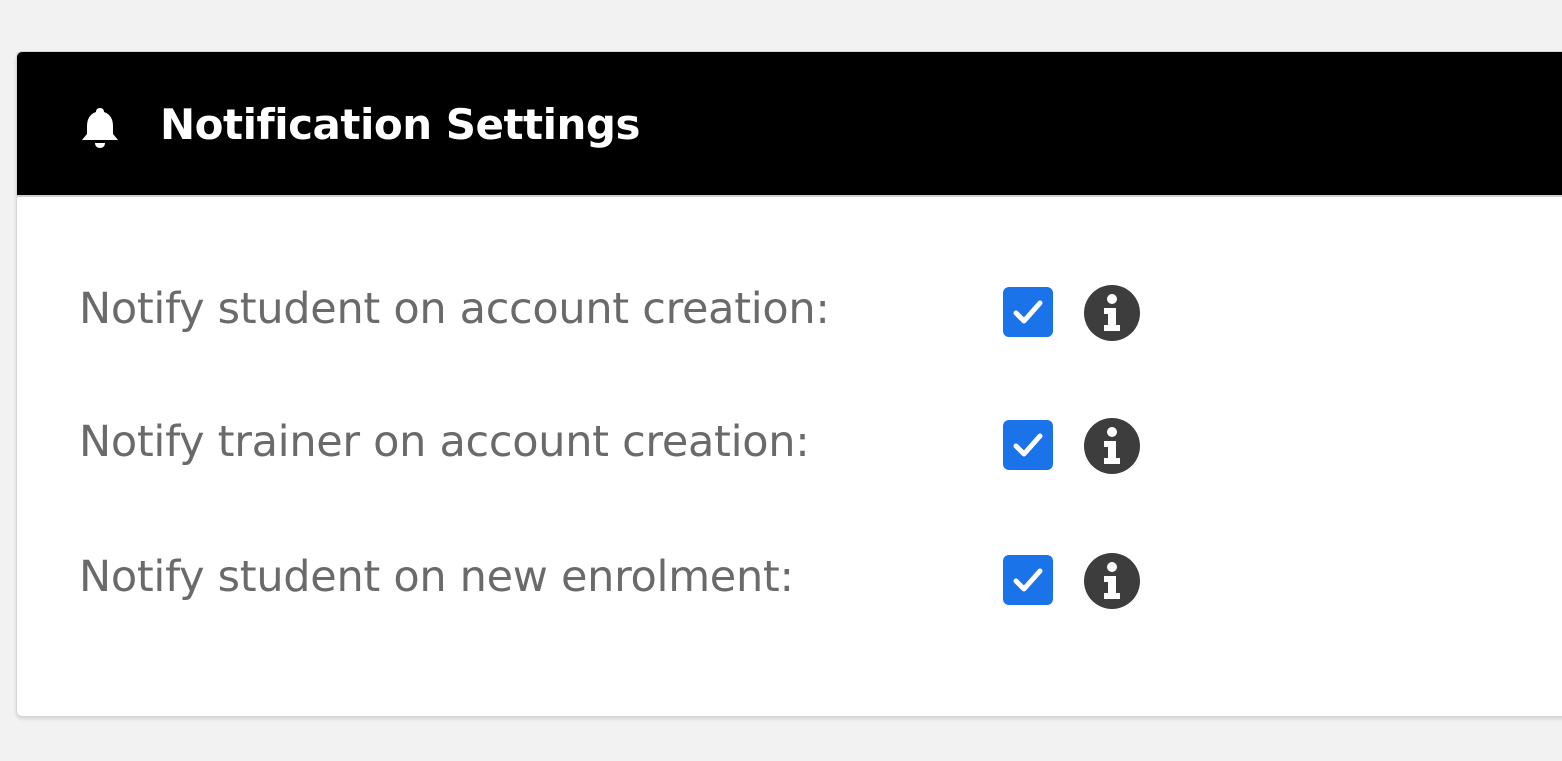  I want to click on setting-label: Notify trainer on account creation:, so click(444, 442).